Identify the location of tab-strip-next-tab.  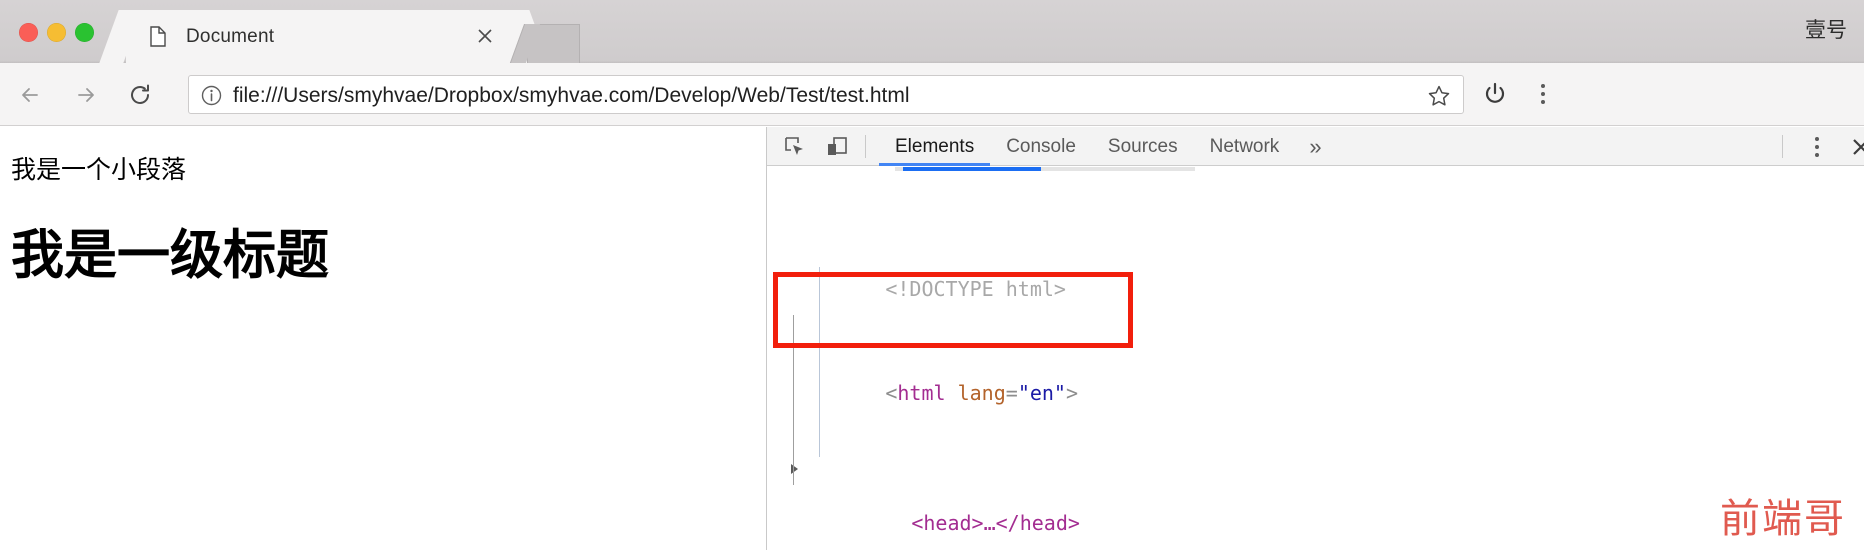
(553, 43).